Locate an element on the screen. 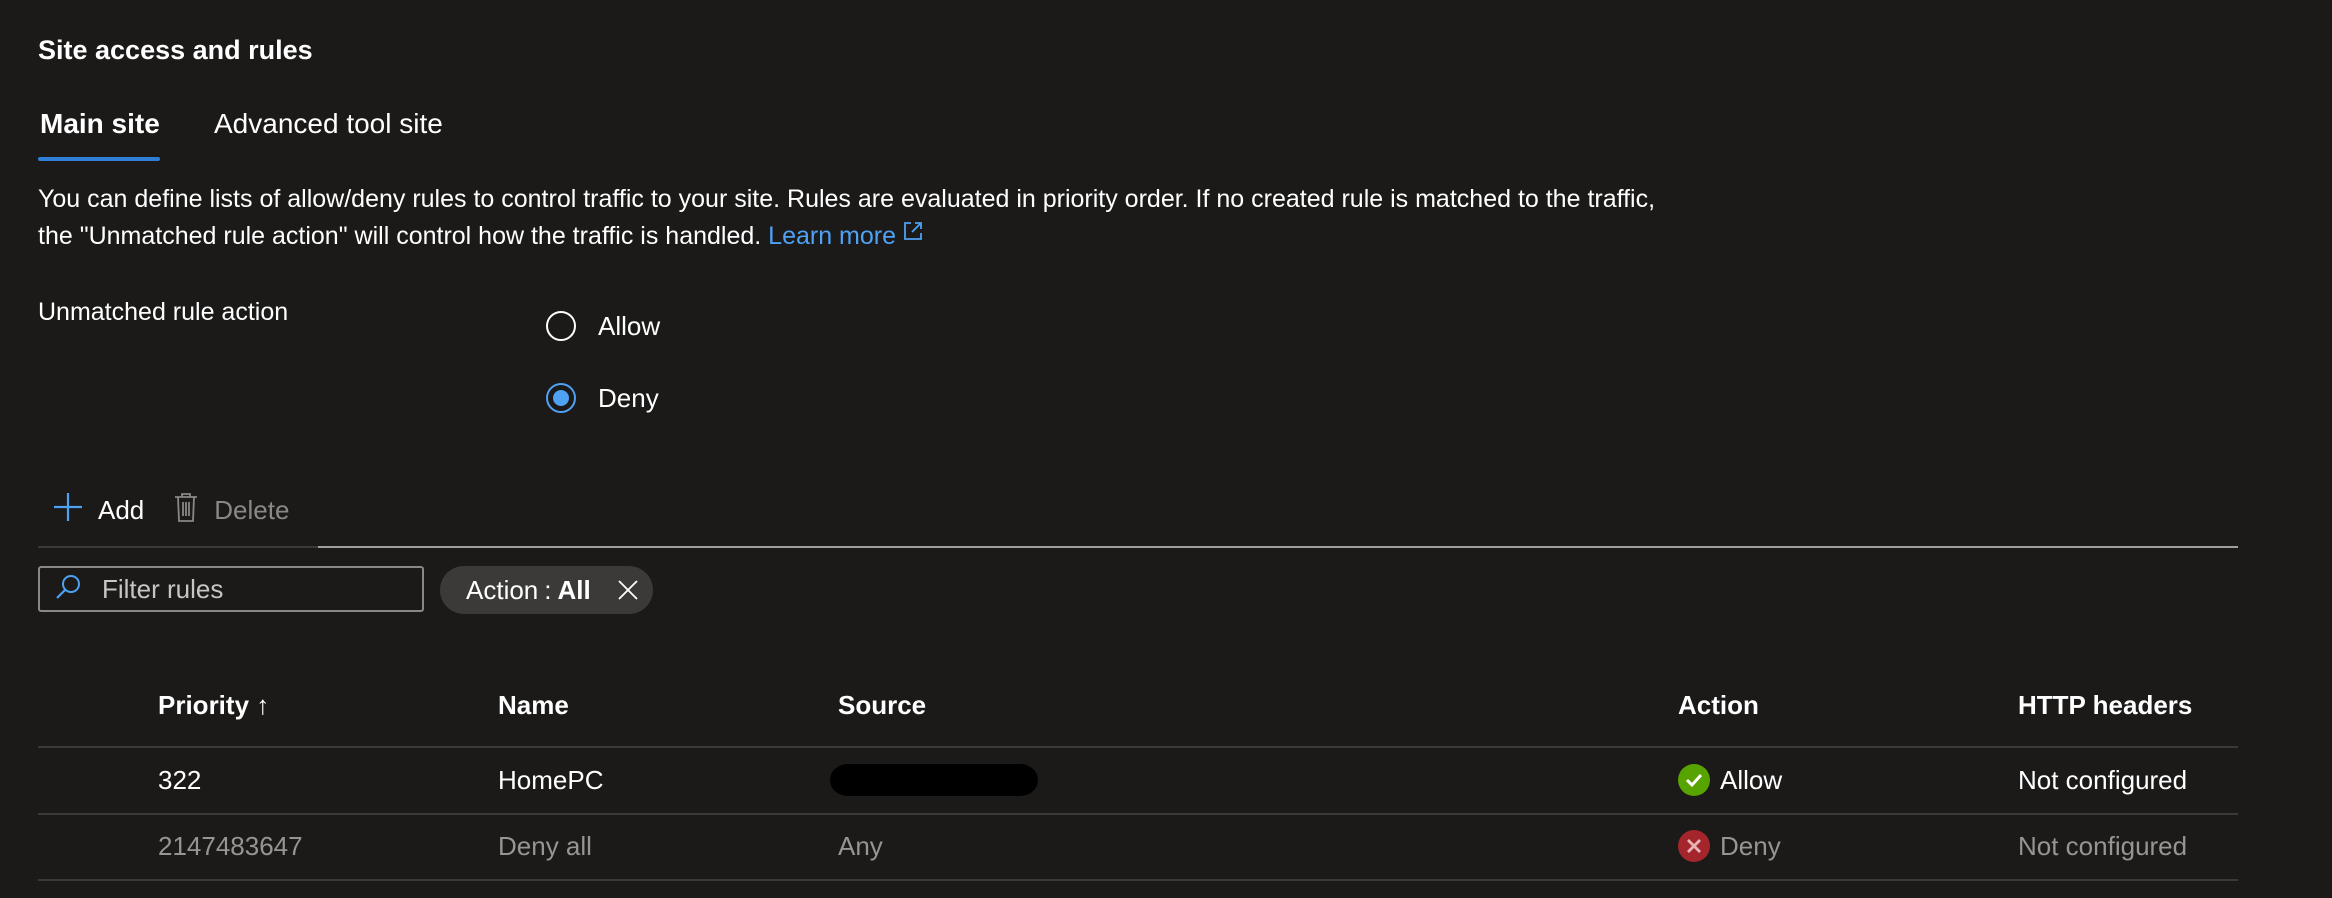 The height and width of the screenshot is (898, 2332). cell-action: Deny is located at coordinates (1729, 846).